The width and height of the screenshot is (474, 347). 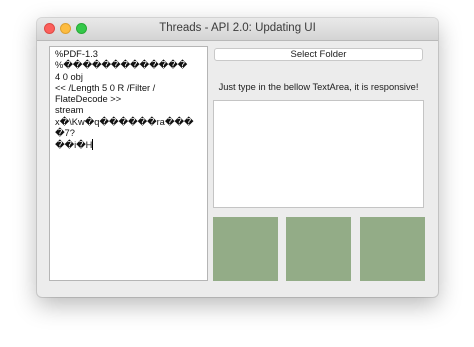 I want to click on editor-line: %PDF-1.3, so click(x=76, y=54).